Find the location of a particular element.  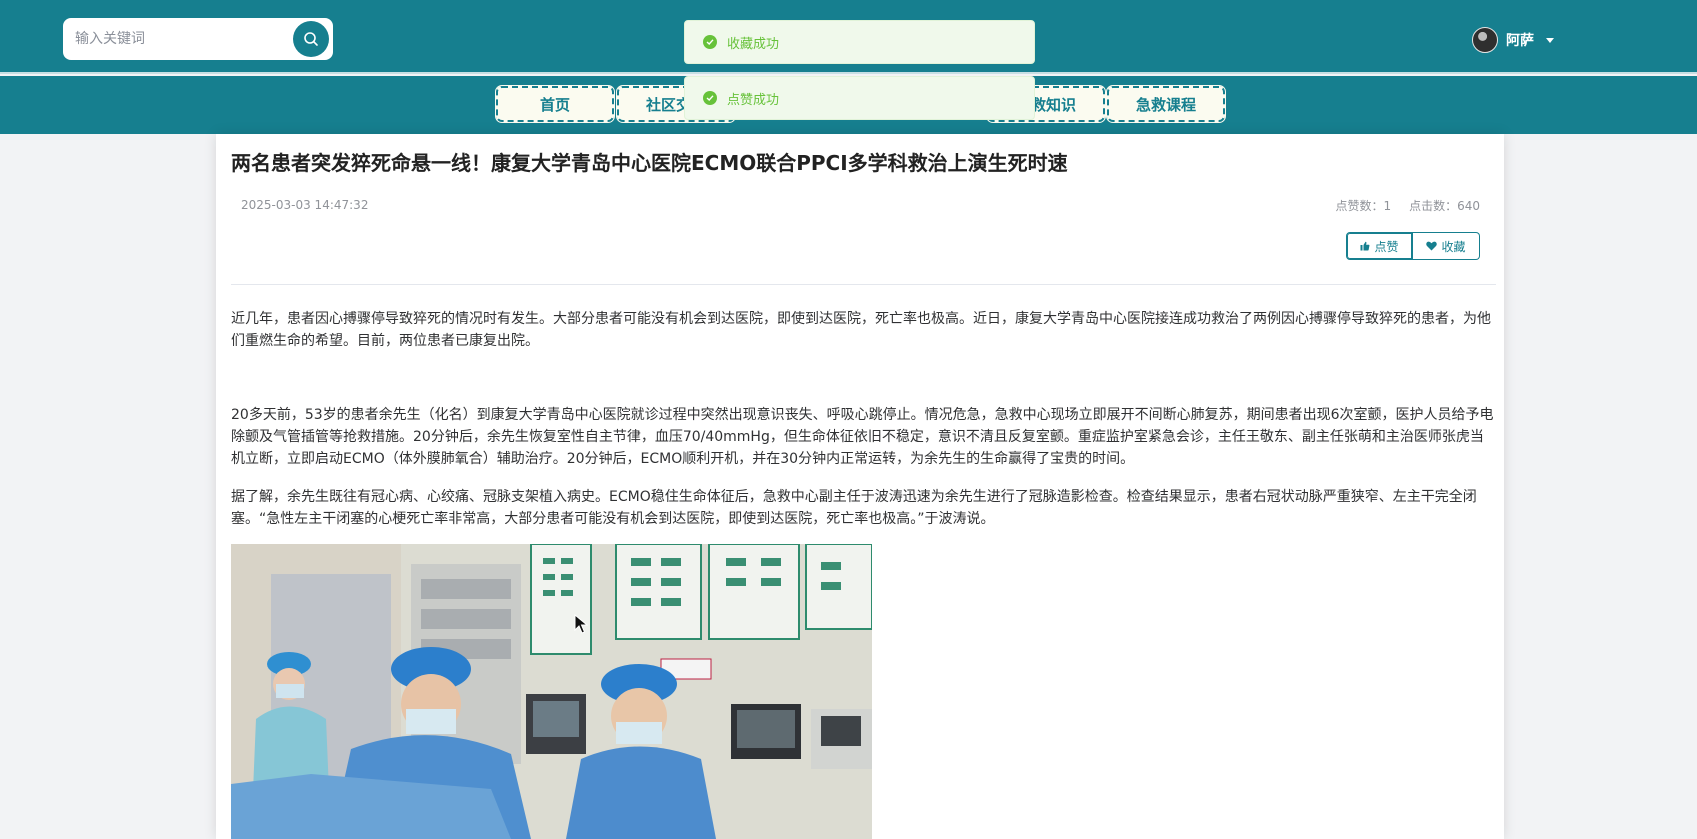

toast-favorite-success: 收藏成功 is located at coordinates (859, 42).